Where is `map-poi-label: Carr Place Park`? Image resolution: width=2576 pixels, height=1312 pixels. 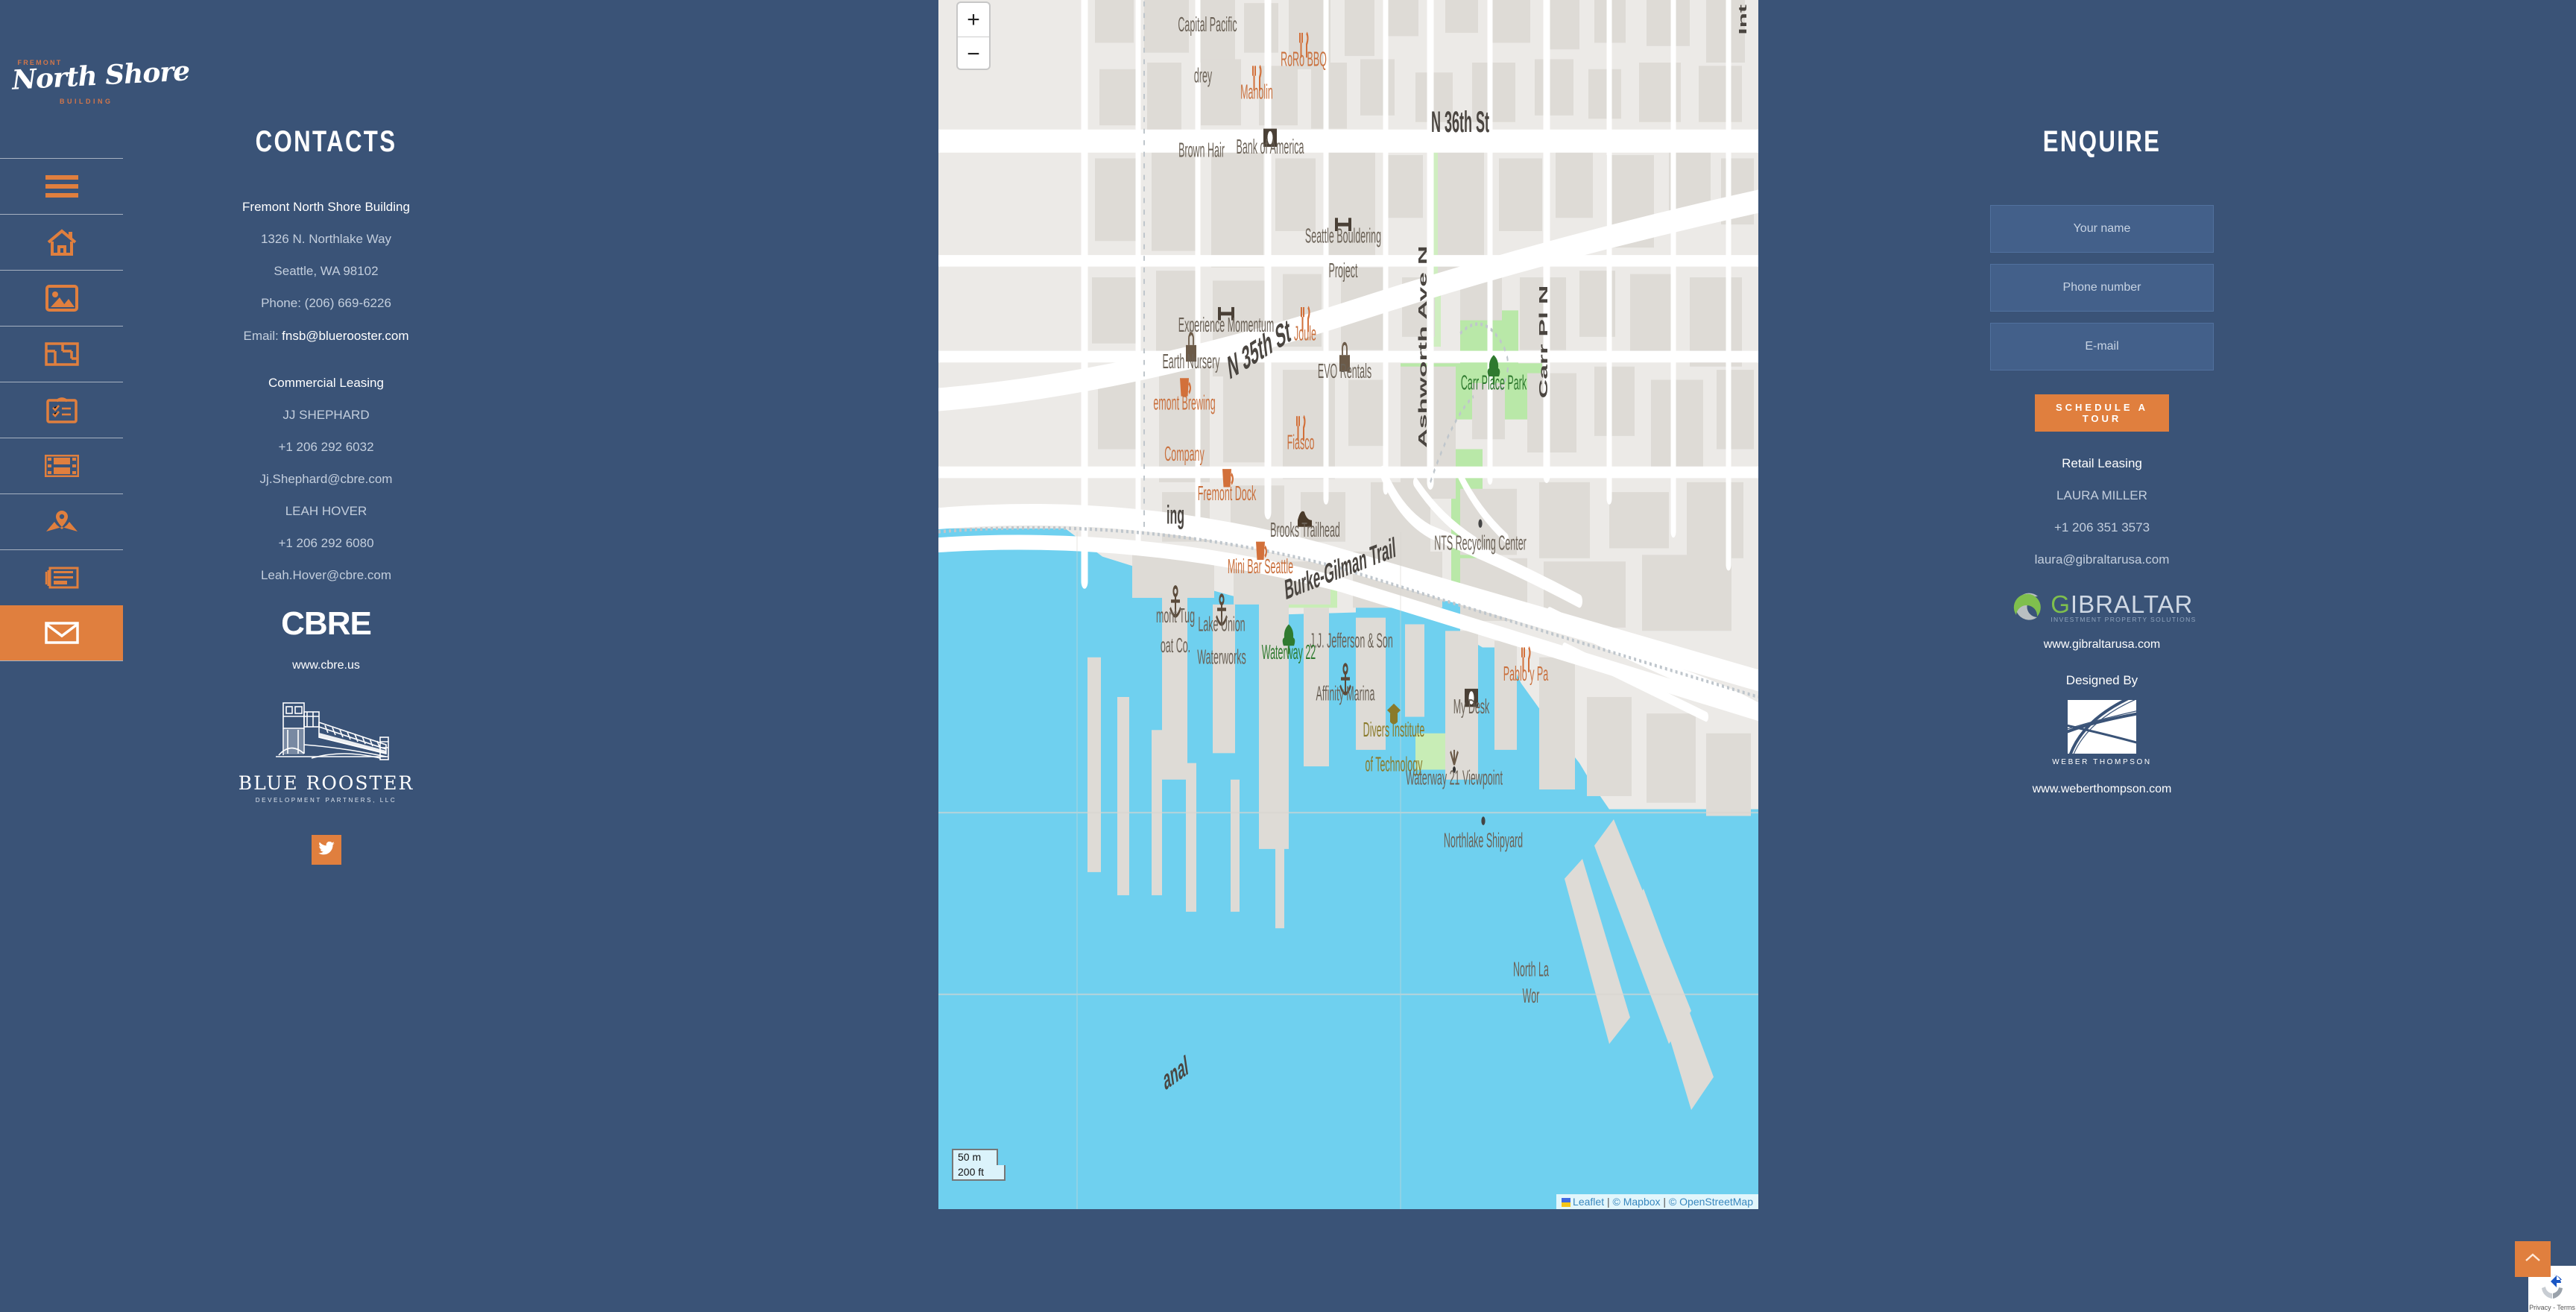 map-poi-label: Carr Place Park is located at coordinates (1494, 382).